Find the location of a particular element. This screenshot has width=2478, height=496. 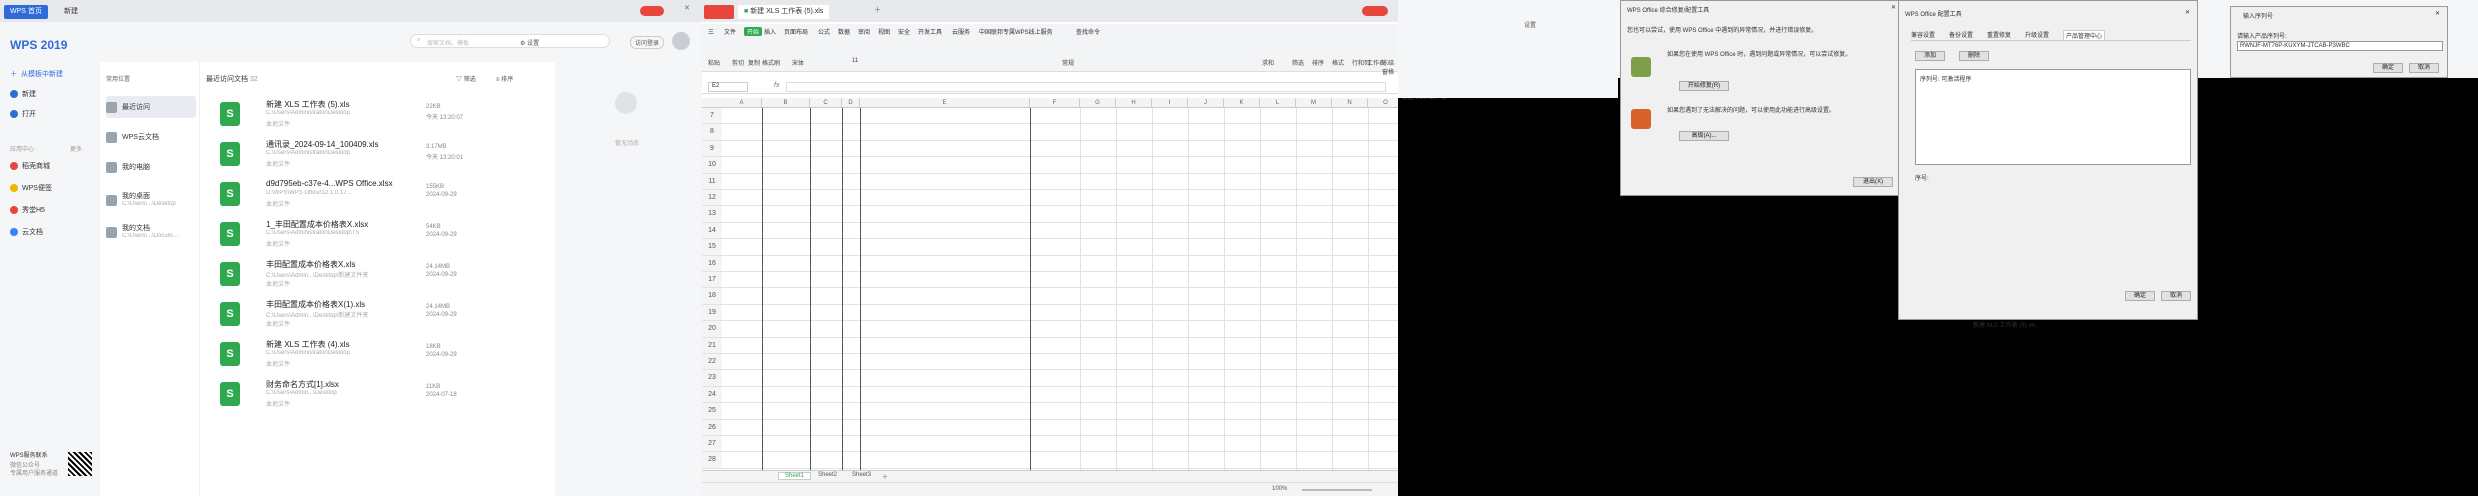

sort-button: ≡ 排序 is located at coordinates (504, 78).